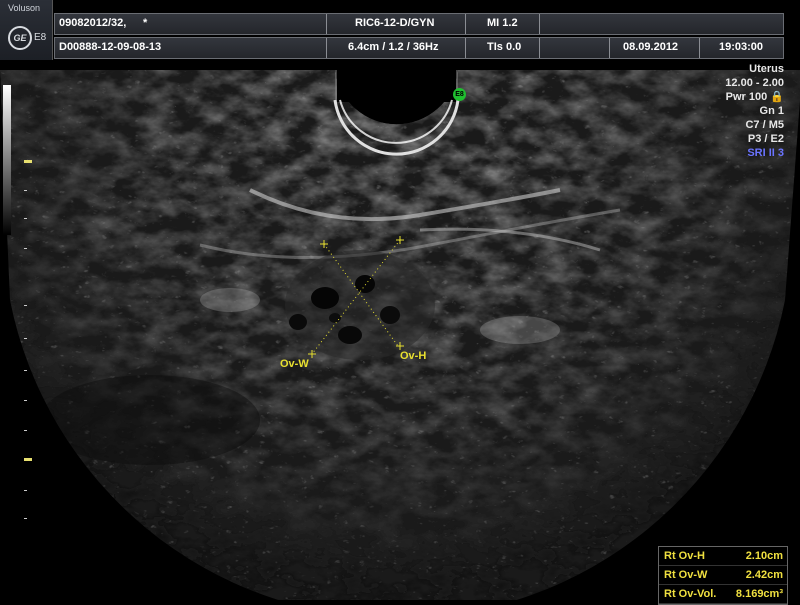 The image size is (800, 605). What do you see at coordinates (771, 111) in the screenshot?
I see `gain-value: Gn 1` at bounding box center [771, 111].